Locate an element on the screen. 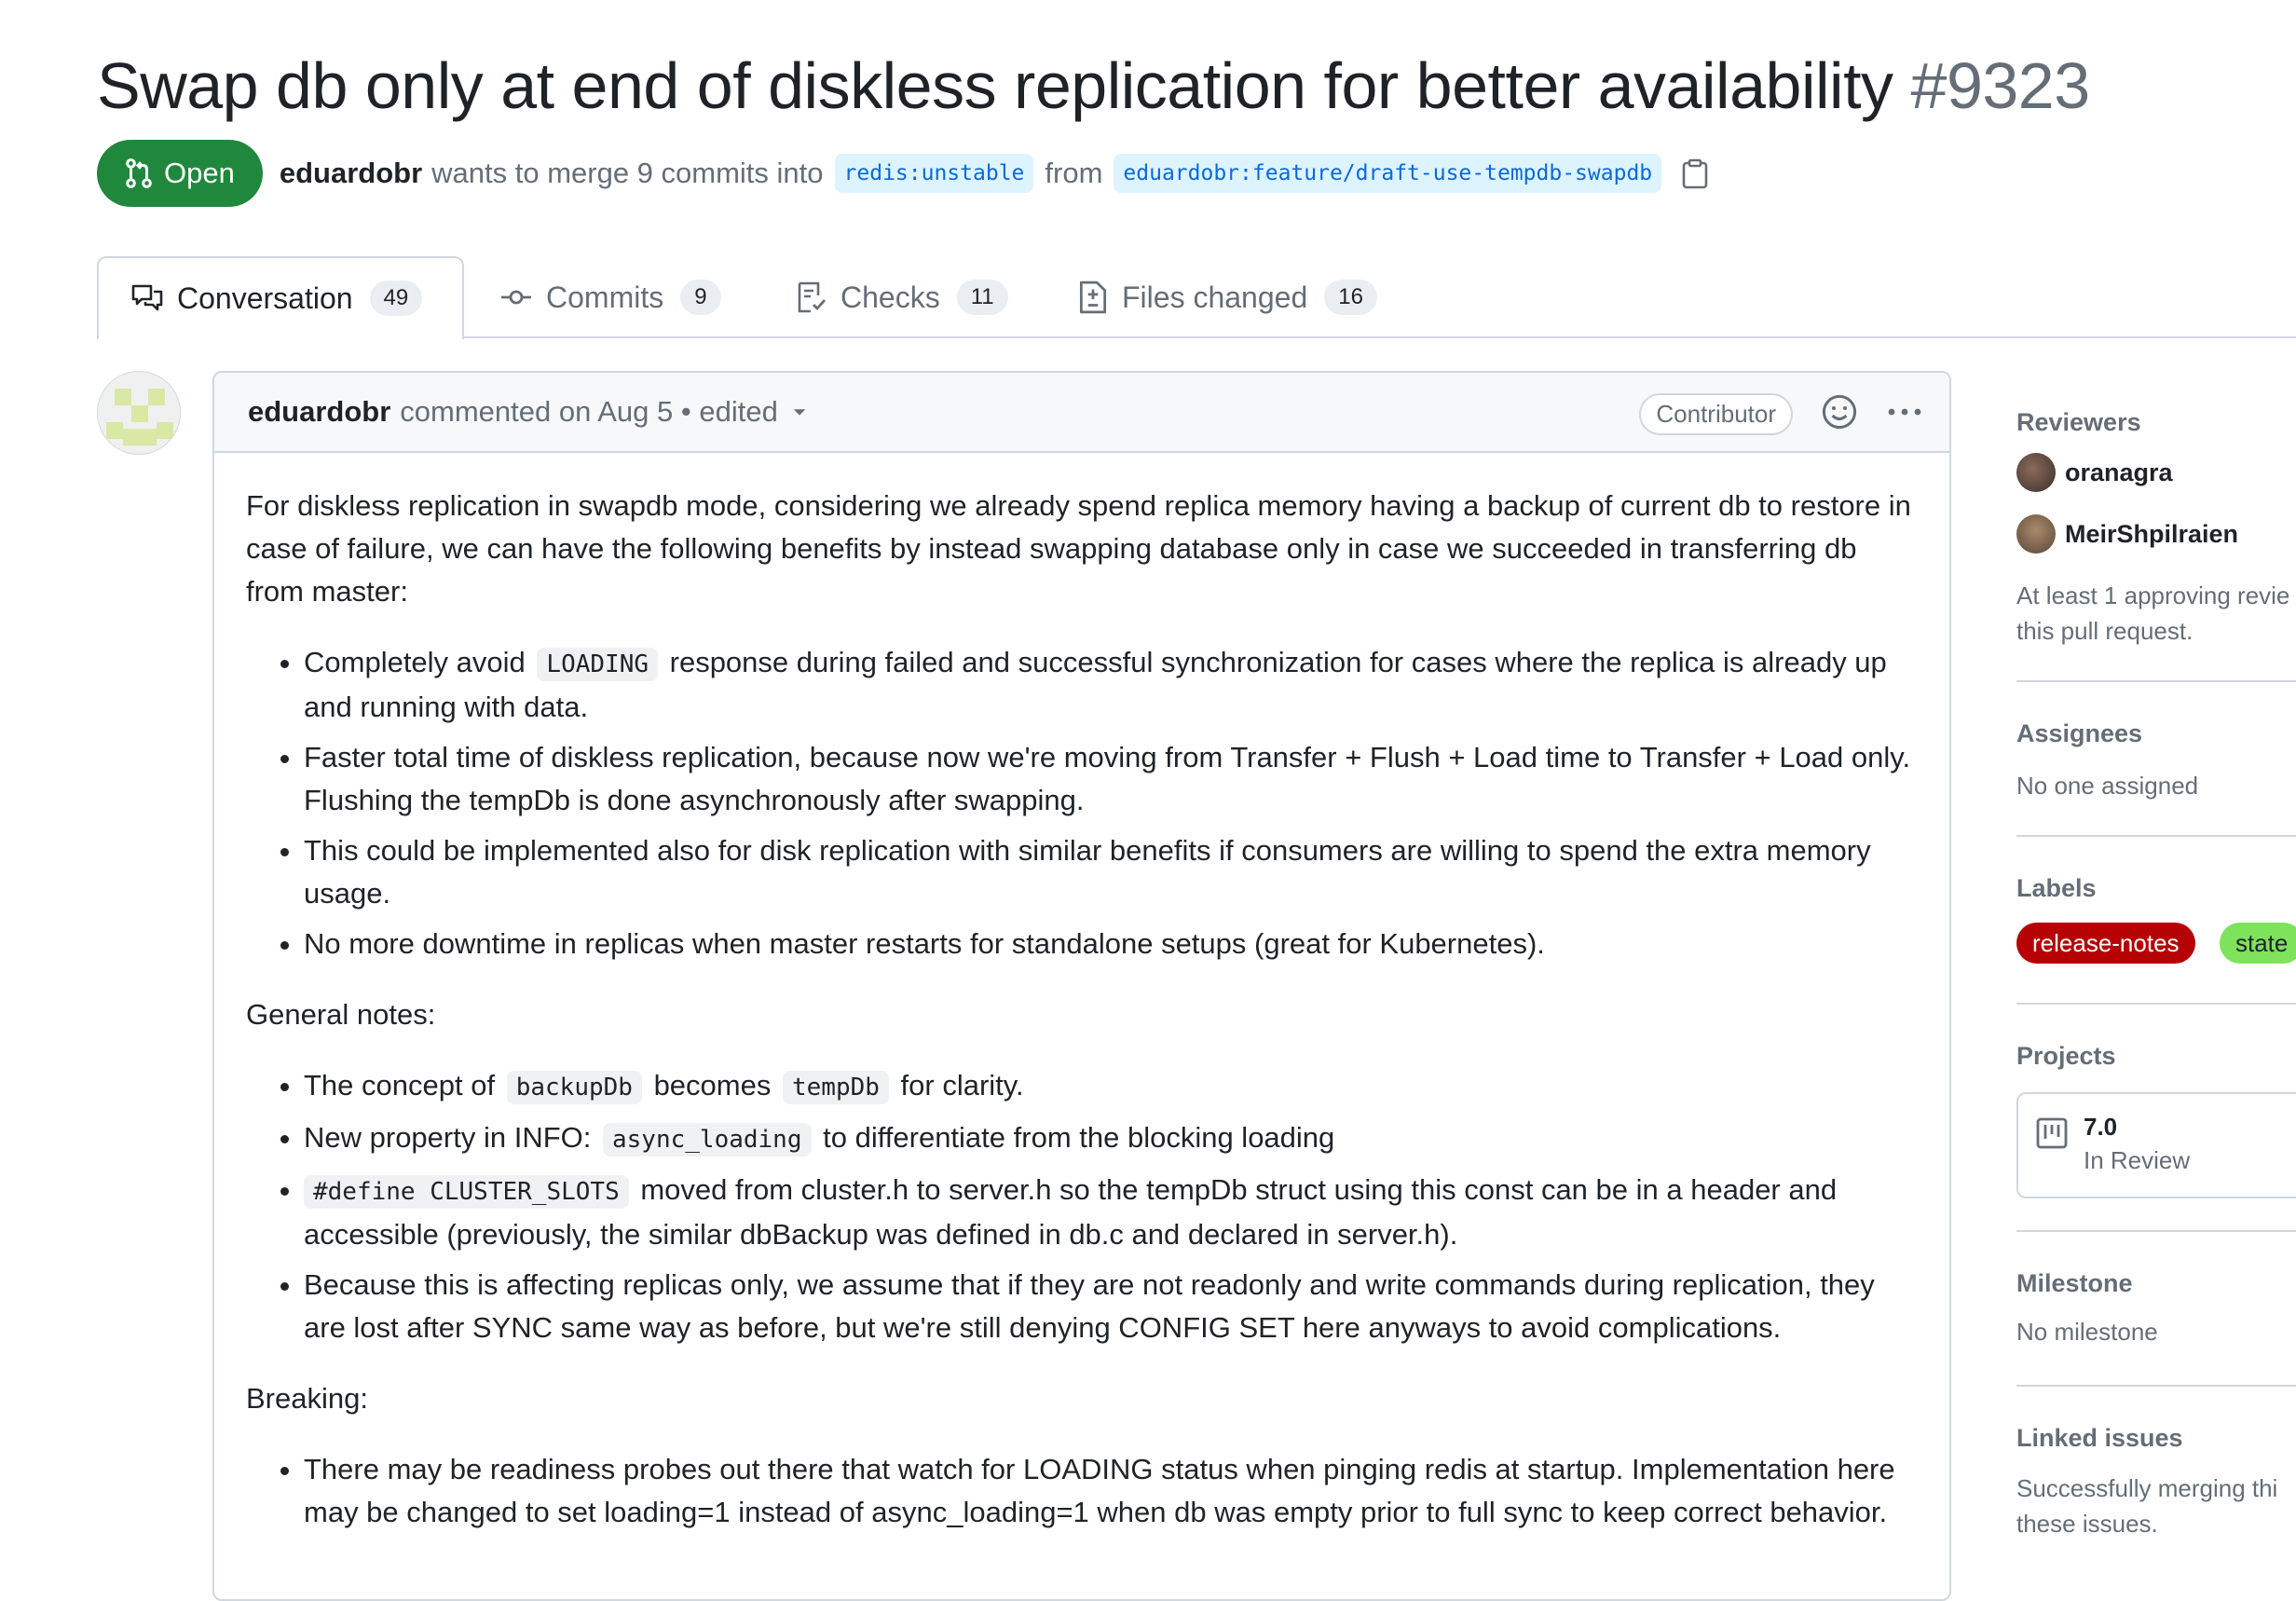 Image resolution: width=2296 pixels, height=1601 pixels. base-branch: redis:unstable is located at coordinates (934, 173).